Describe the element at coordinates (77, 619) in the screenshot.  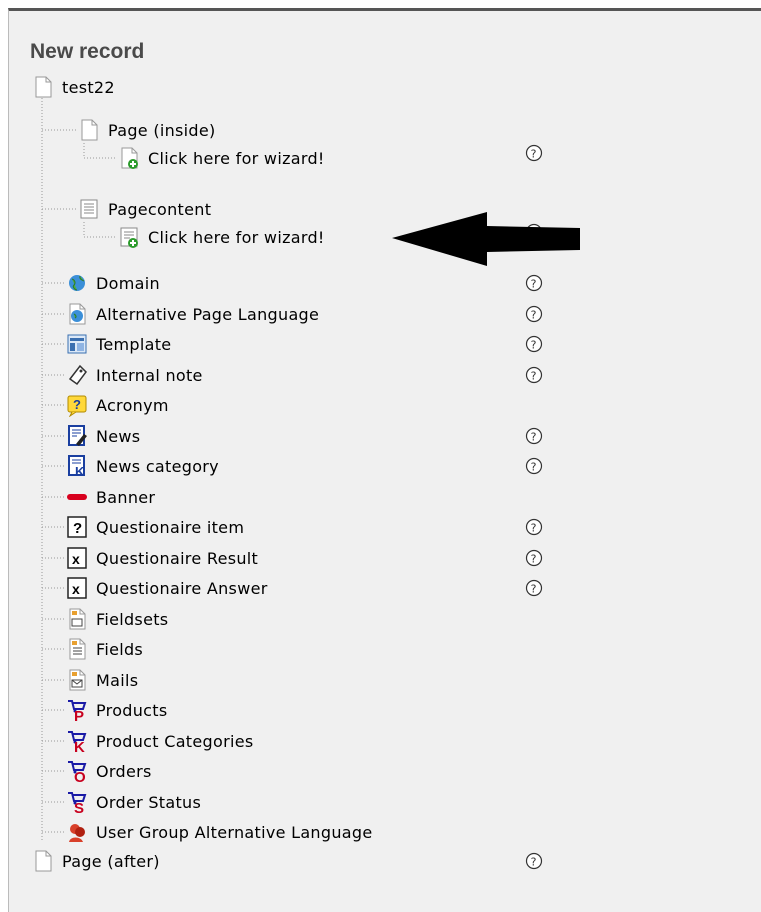
I see `fieldset-icon` at that location.